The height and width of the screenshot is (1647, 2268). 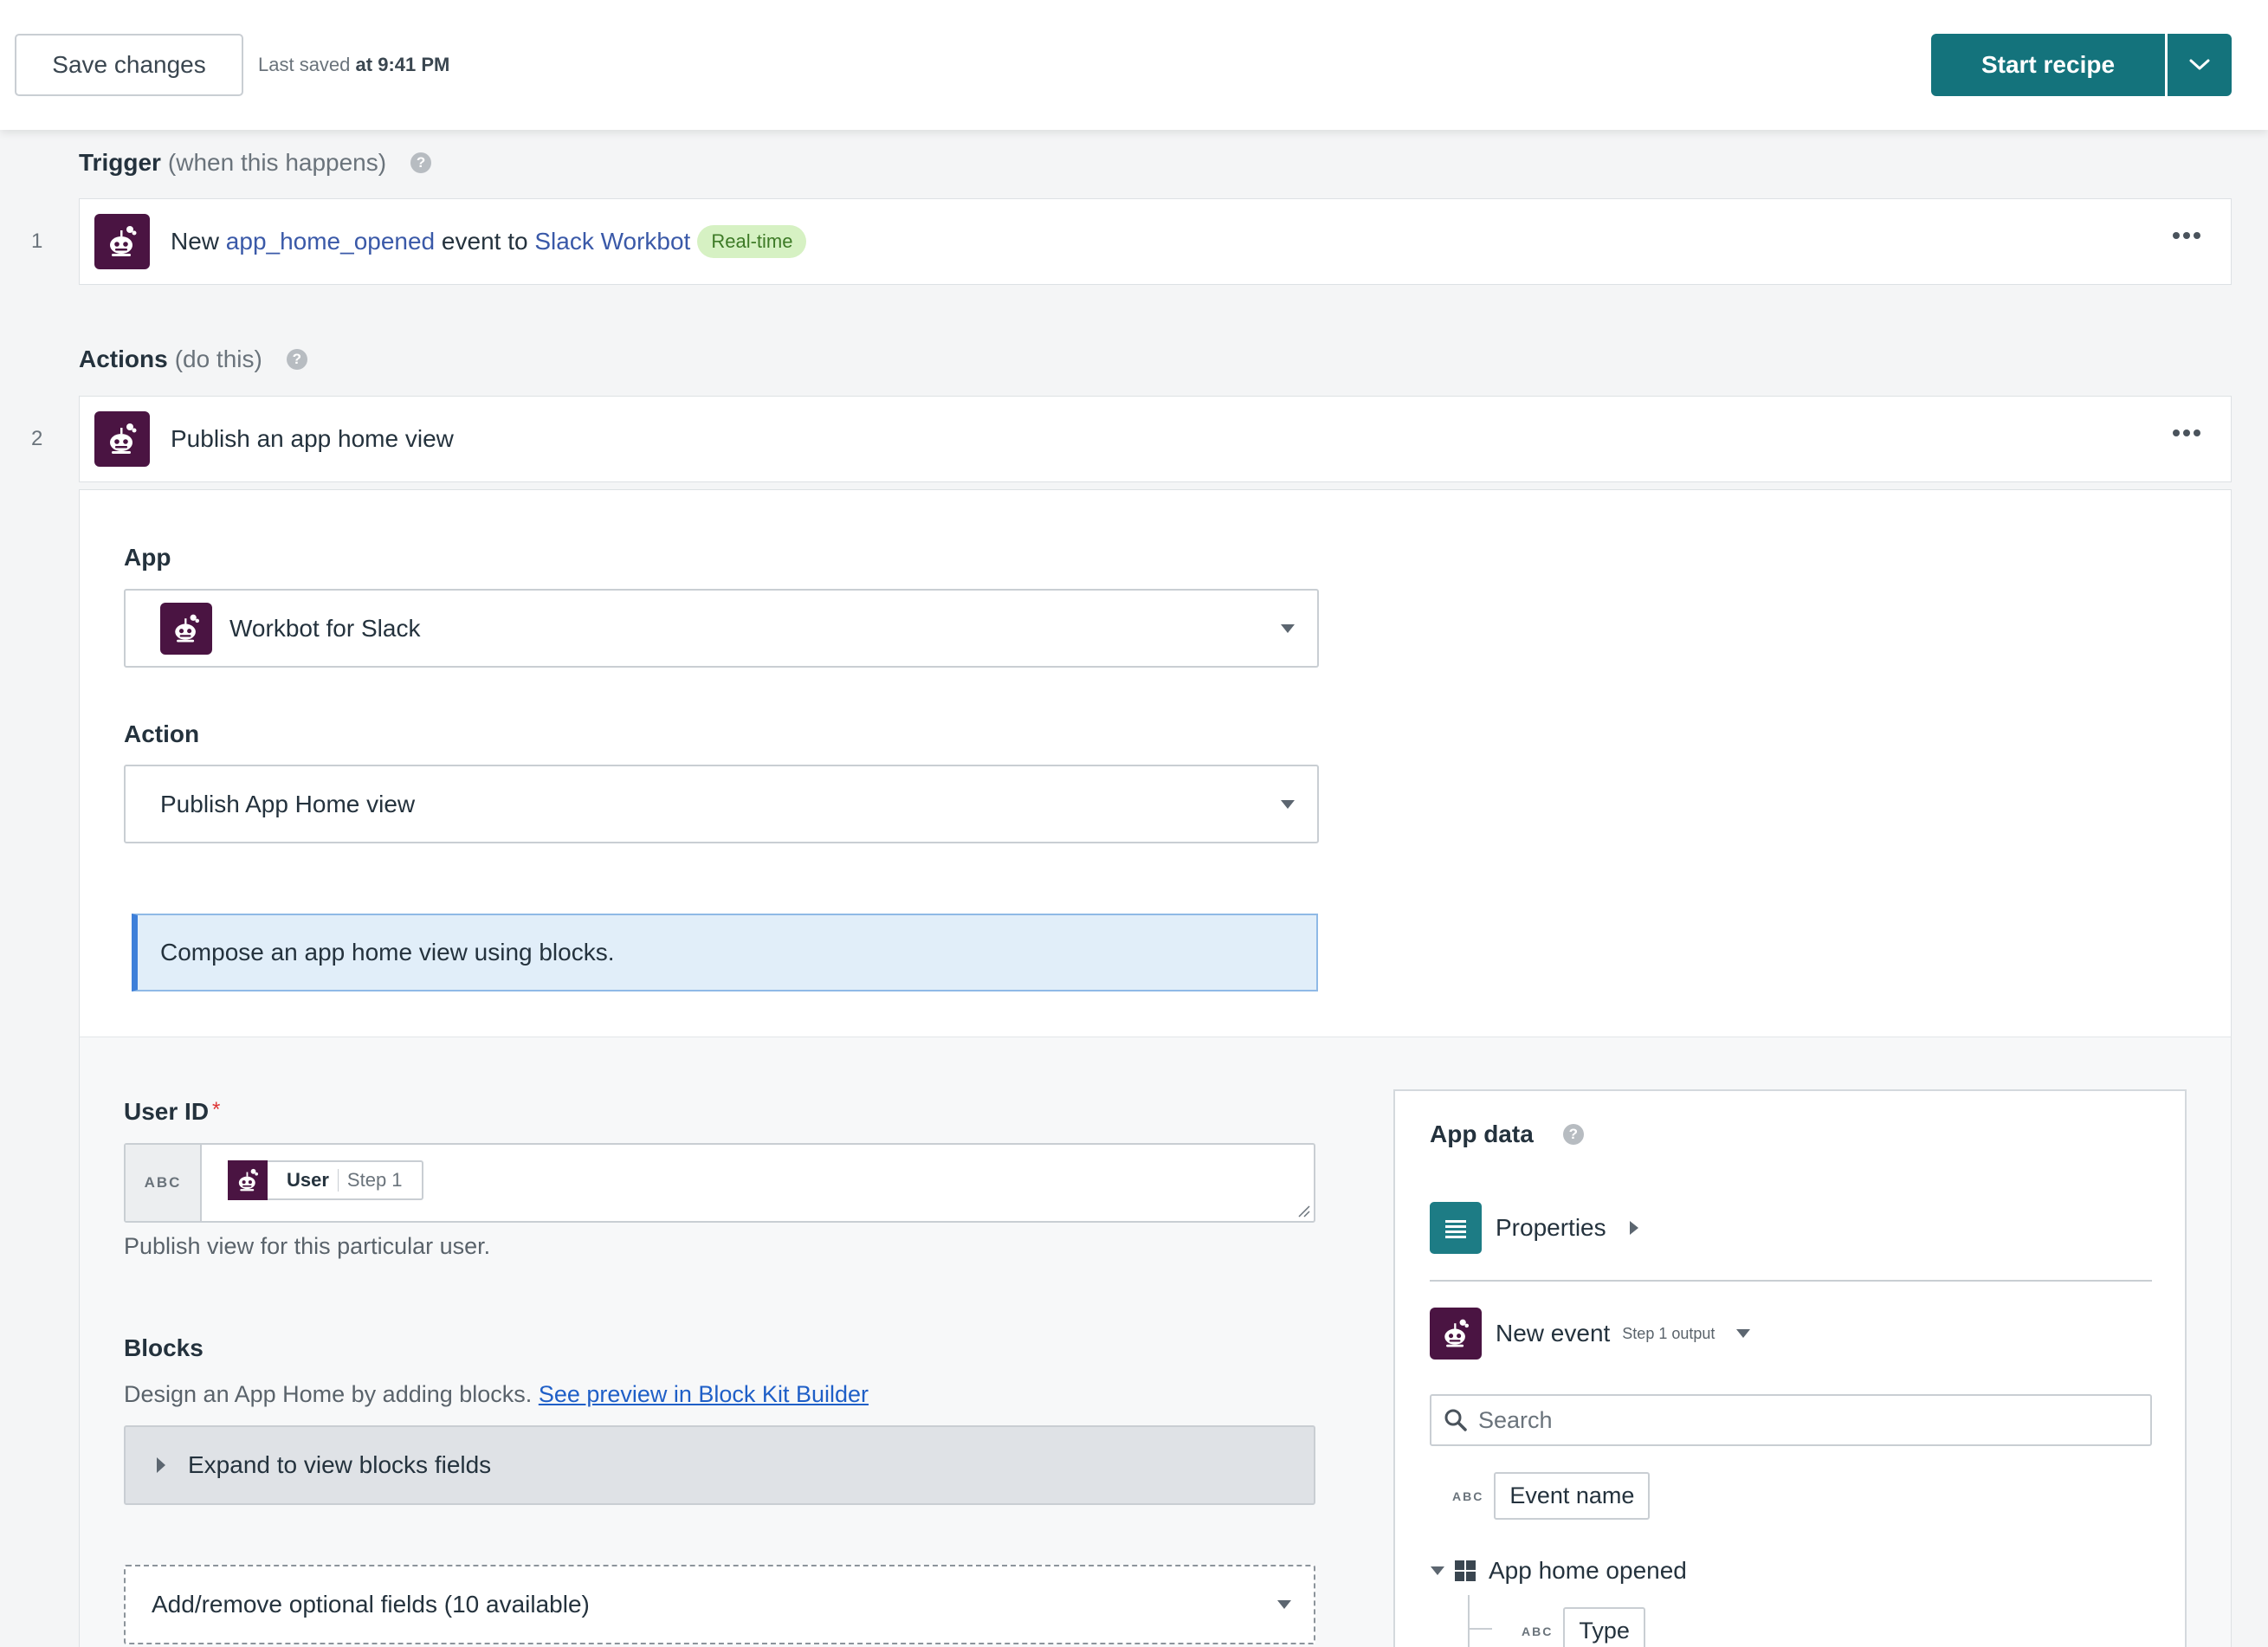 What do you see at coordinates (1551, 1227) in the screenshot?
I see `properties-label: Properties` at bounding box center [1551, 1227].